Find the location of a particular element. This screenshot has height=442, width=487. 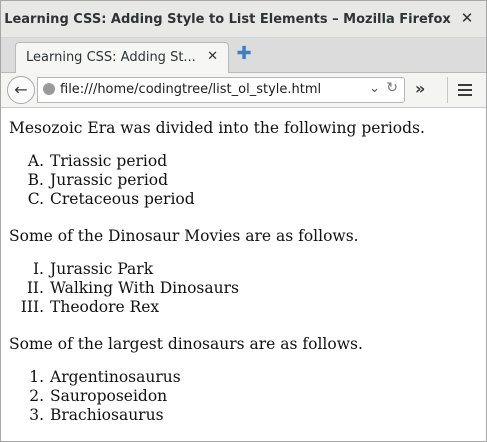

list-item: 2. Sauroposeidon is located at coordinates (105, 396).